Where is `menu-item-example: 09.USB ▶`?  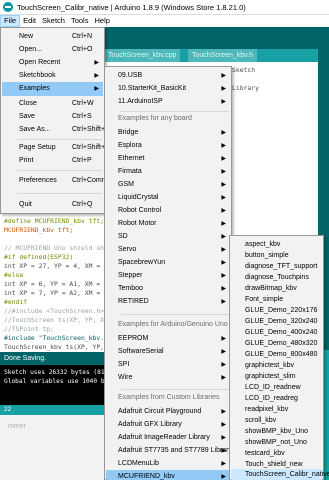
menu-item-example: 09.USB ▶ is located at coordinates (168, 76).